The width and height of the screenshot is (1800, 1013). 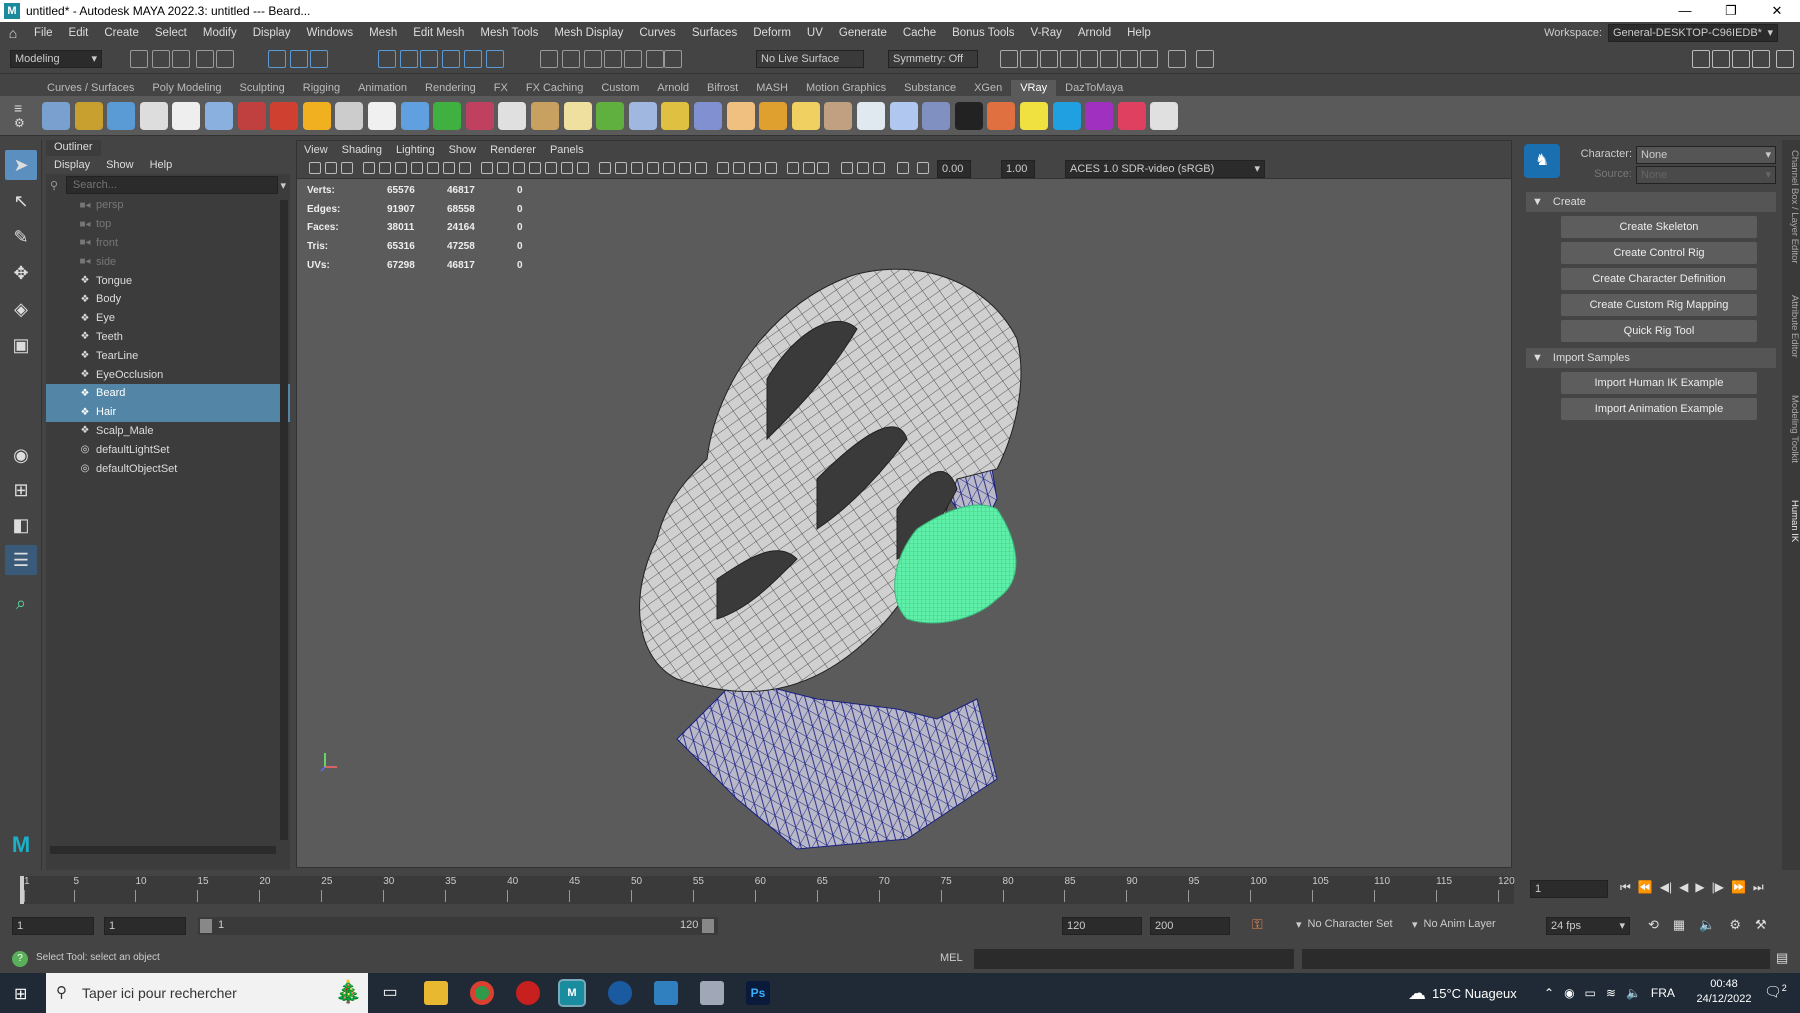 I want to click on script-language: MEL, so click(x=951, y=958).